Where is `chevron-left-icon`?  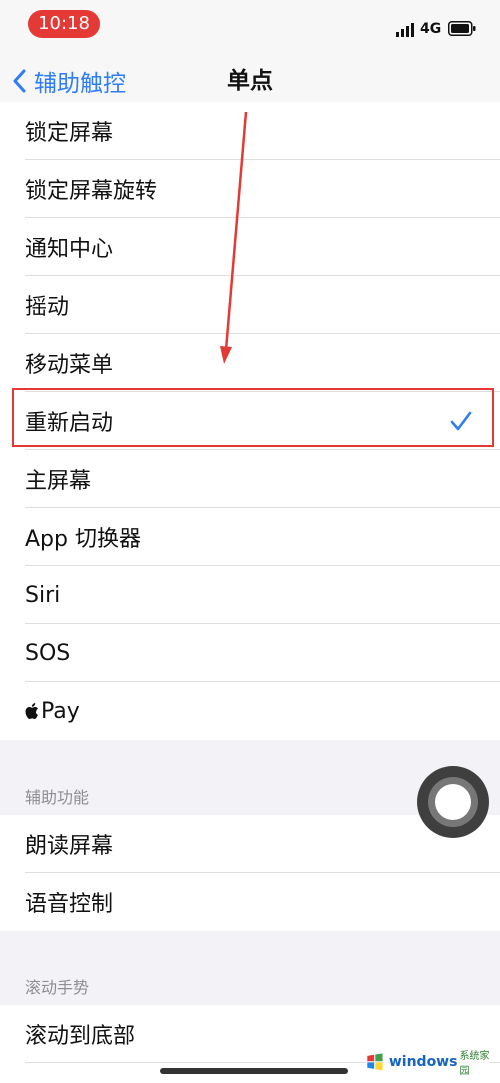
chevron-left-icon is located at coordinates (19, 81).